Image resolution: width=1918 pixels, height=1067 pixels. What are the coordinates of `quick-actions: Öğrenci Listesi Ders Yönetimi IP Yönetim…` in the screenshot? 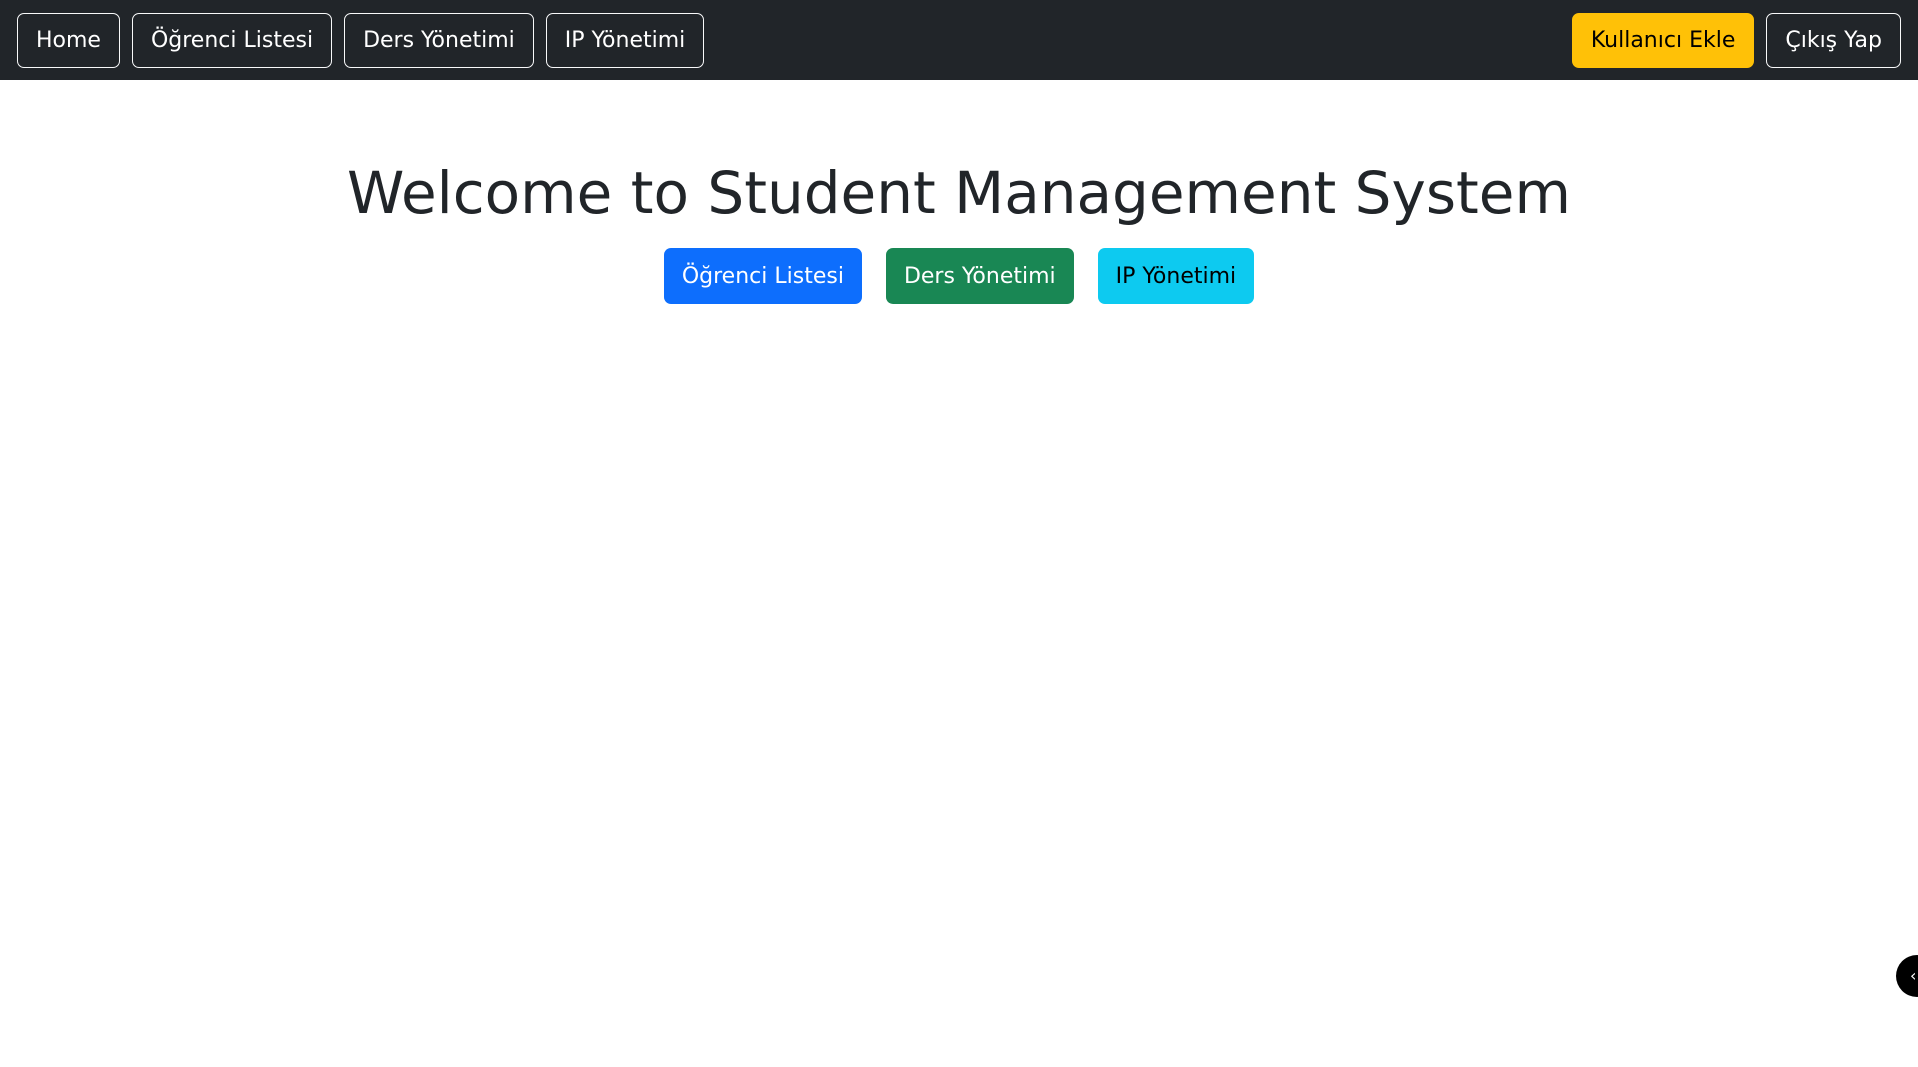 It's located at (959, 276).